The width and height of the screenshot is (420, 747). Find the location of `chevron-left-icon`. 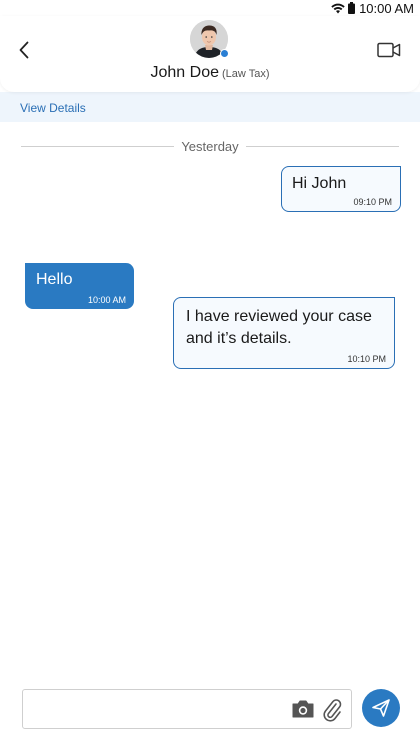

chevron-left-icon is located at coordinates (24, 50).